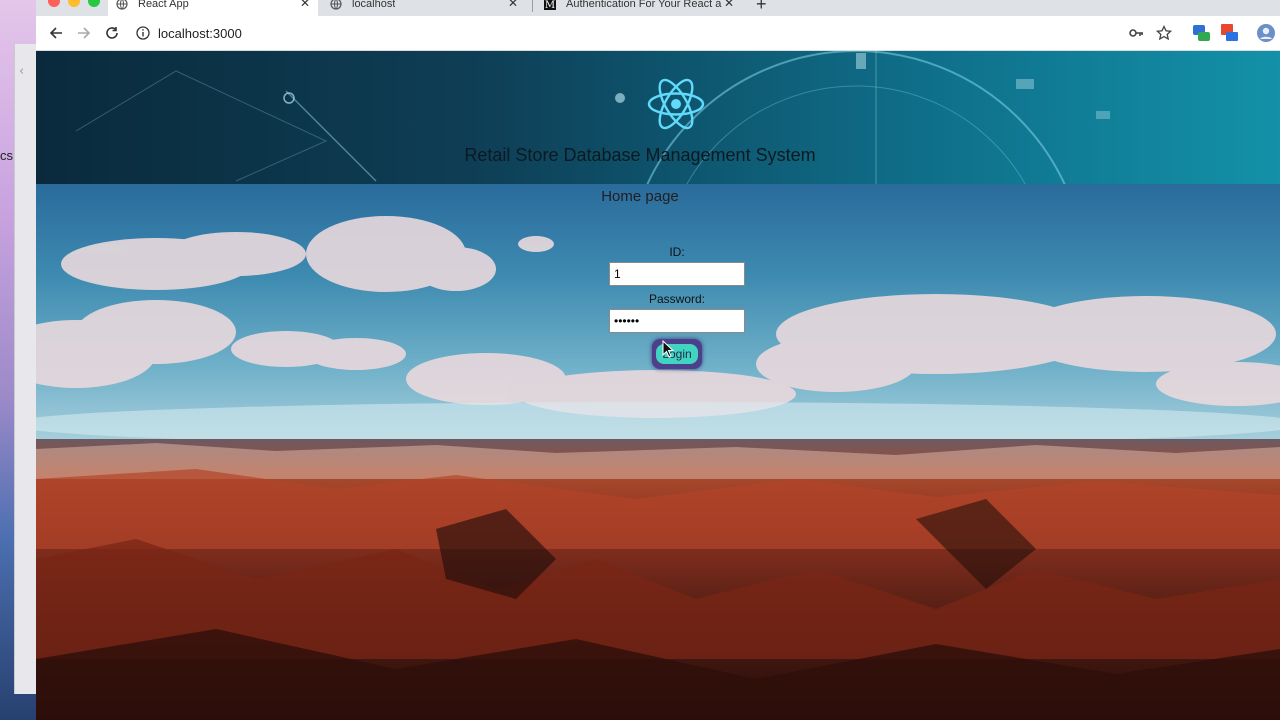 This screenshot has width=1280, height=720. What do you see at coordinates (761, 7) in the screenshot?
I see `new-tab-button: +` at bounding box center [761, 7].